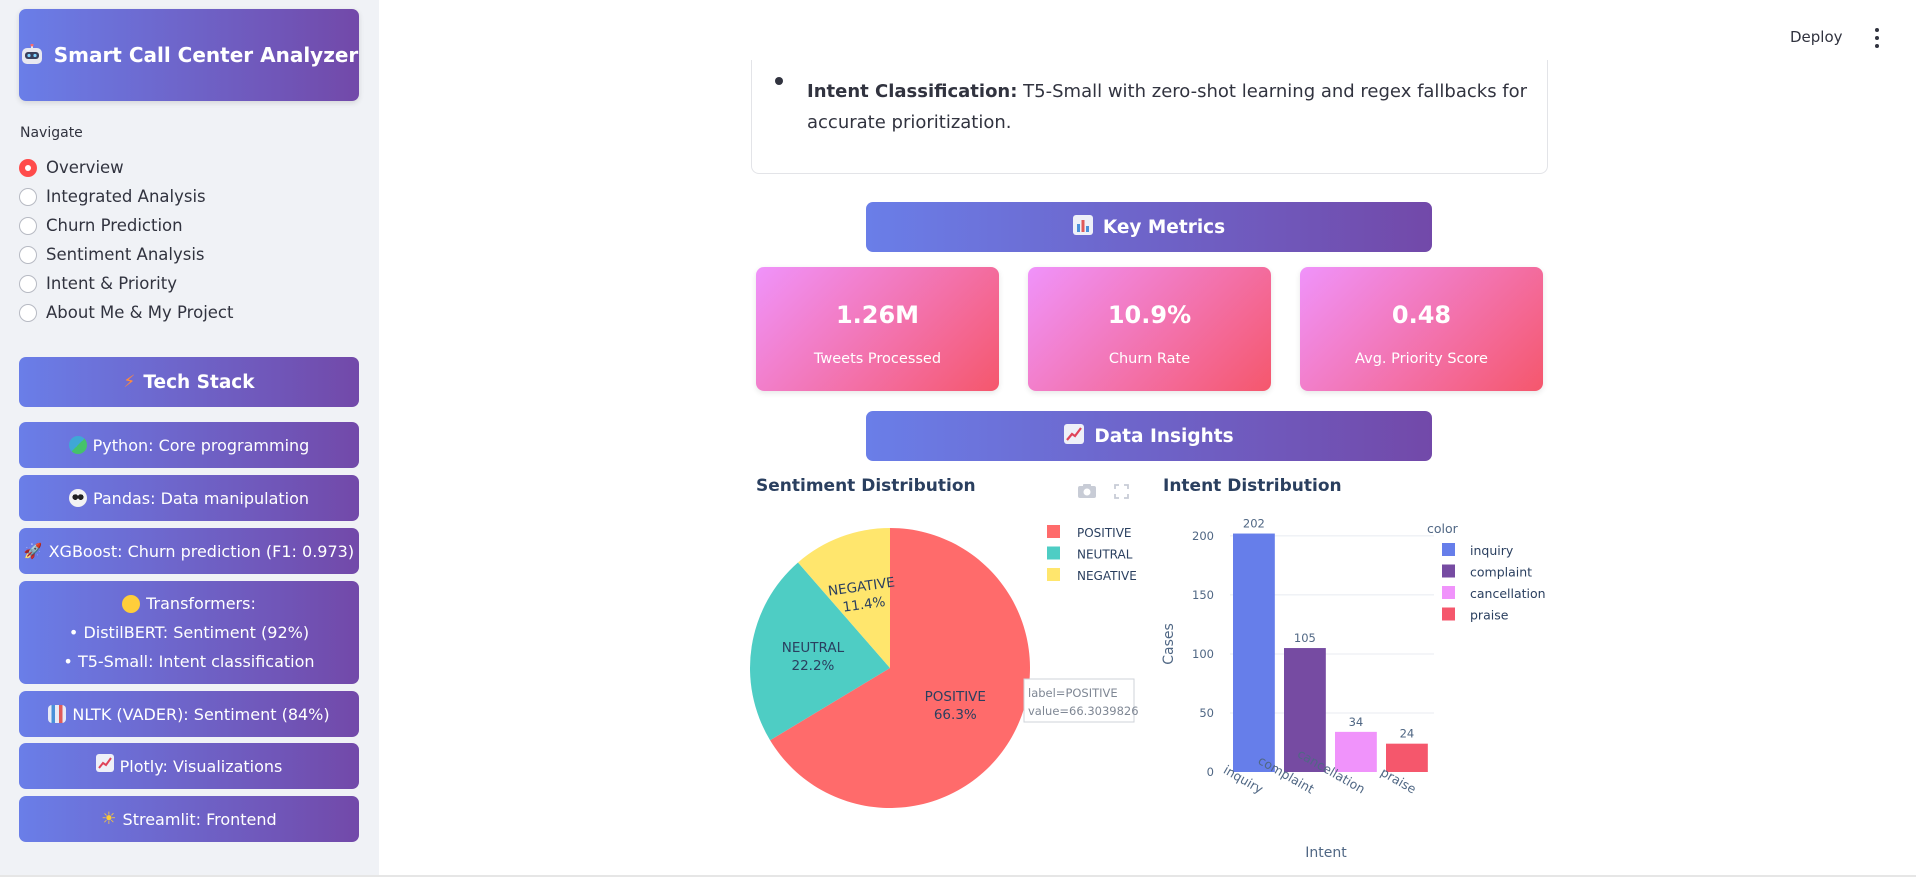  Describe the element at coordinates (1877, 38) in the screenshot. I see `main-menu-icon` at that location.